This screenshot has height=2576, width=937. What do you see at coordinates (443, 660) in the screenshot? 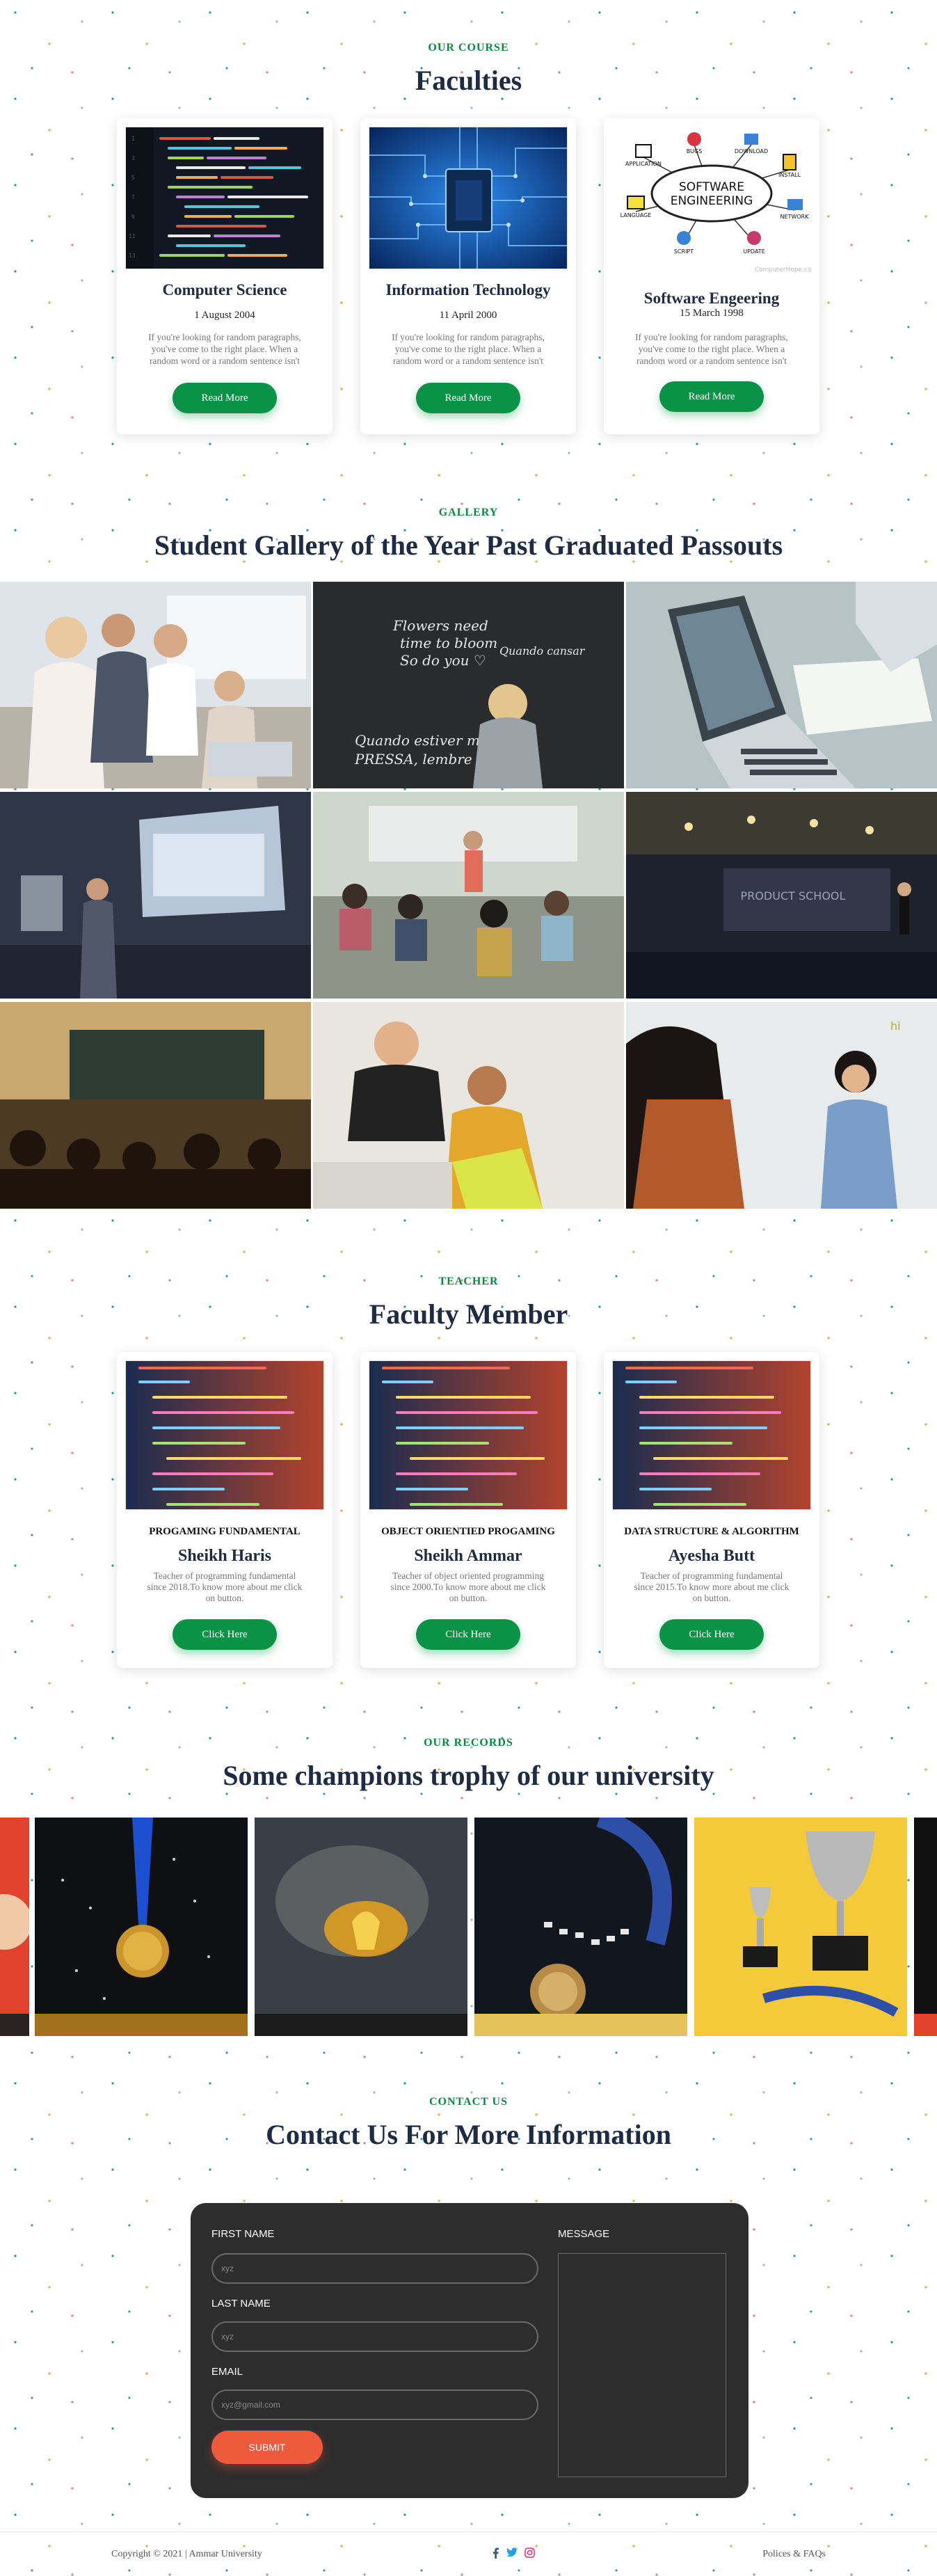
I see `svg-text: So do you ♡` at bounding box center [443, 660].